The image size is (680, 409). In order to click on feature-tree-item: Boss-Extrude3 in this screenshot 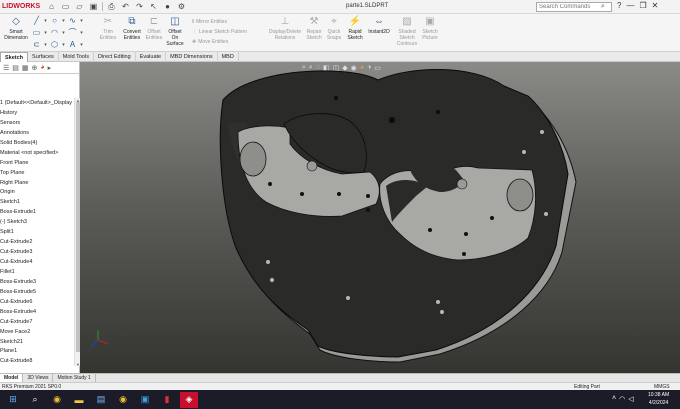, I will do `click(37, 282)`.